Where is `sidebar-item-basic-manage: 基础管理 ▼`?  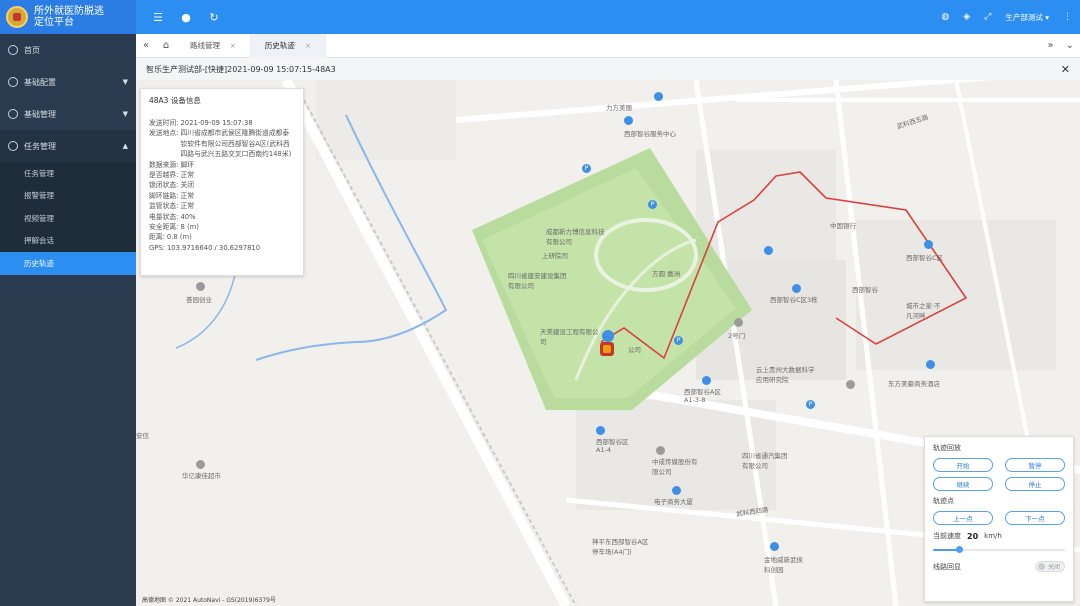
sidebar-item-basic-manage: 基础管理 ▼ is located at coordinates (68, 114).